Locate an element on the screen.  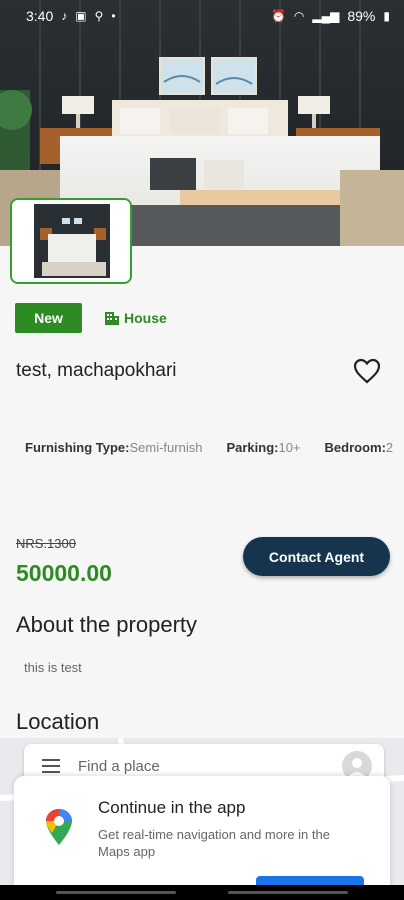
new-badge: New is located at coordinates (48, 318).